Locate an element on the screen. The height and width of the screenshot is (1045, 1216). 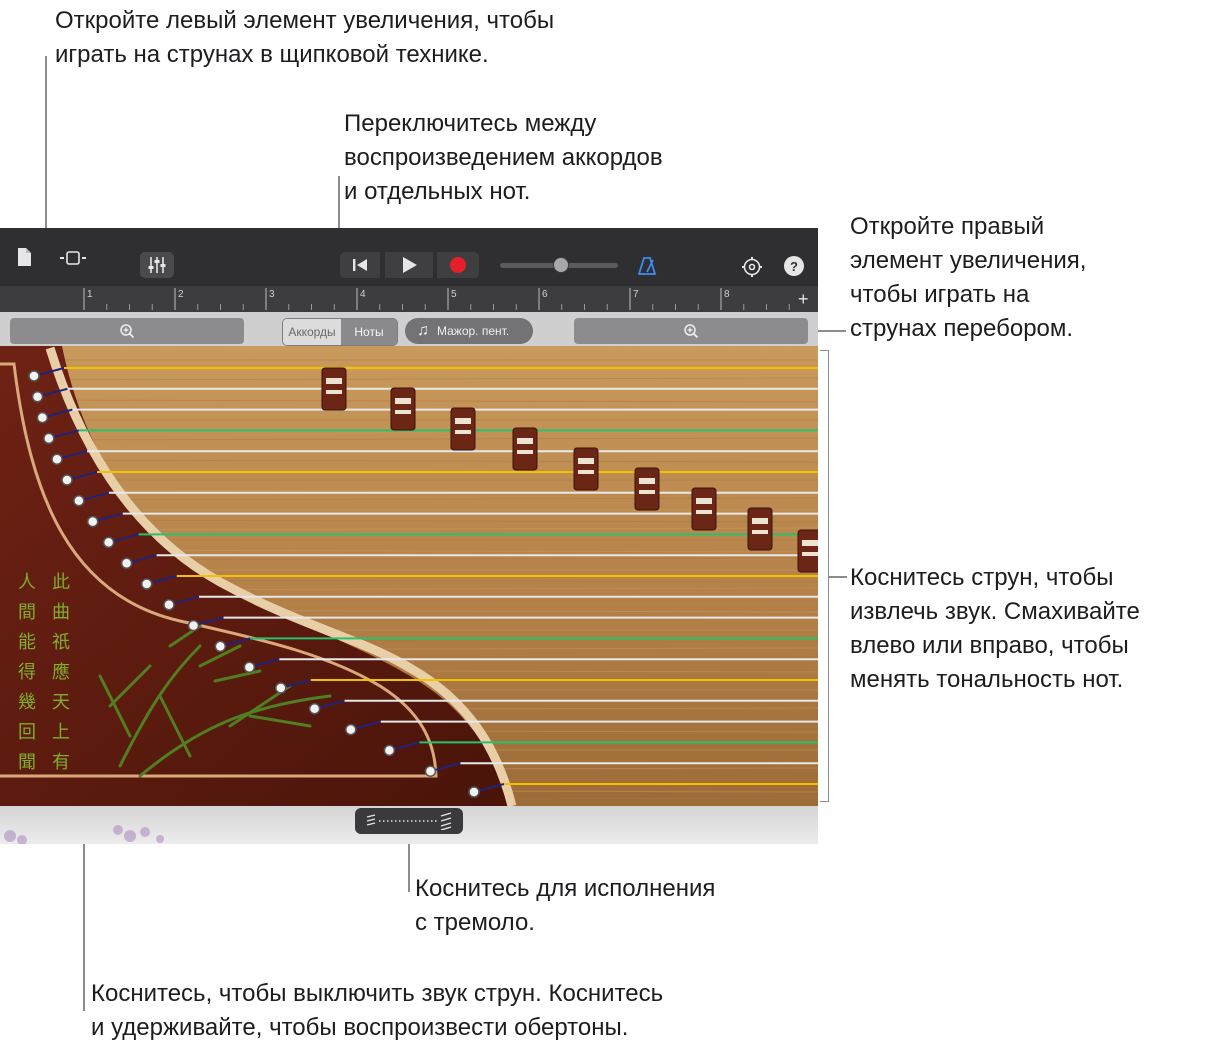
record-icon is located at coordinates (458, 265).